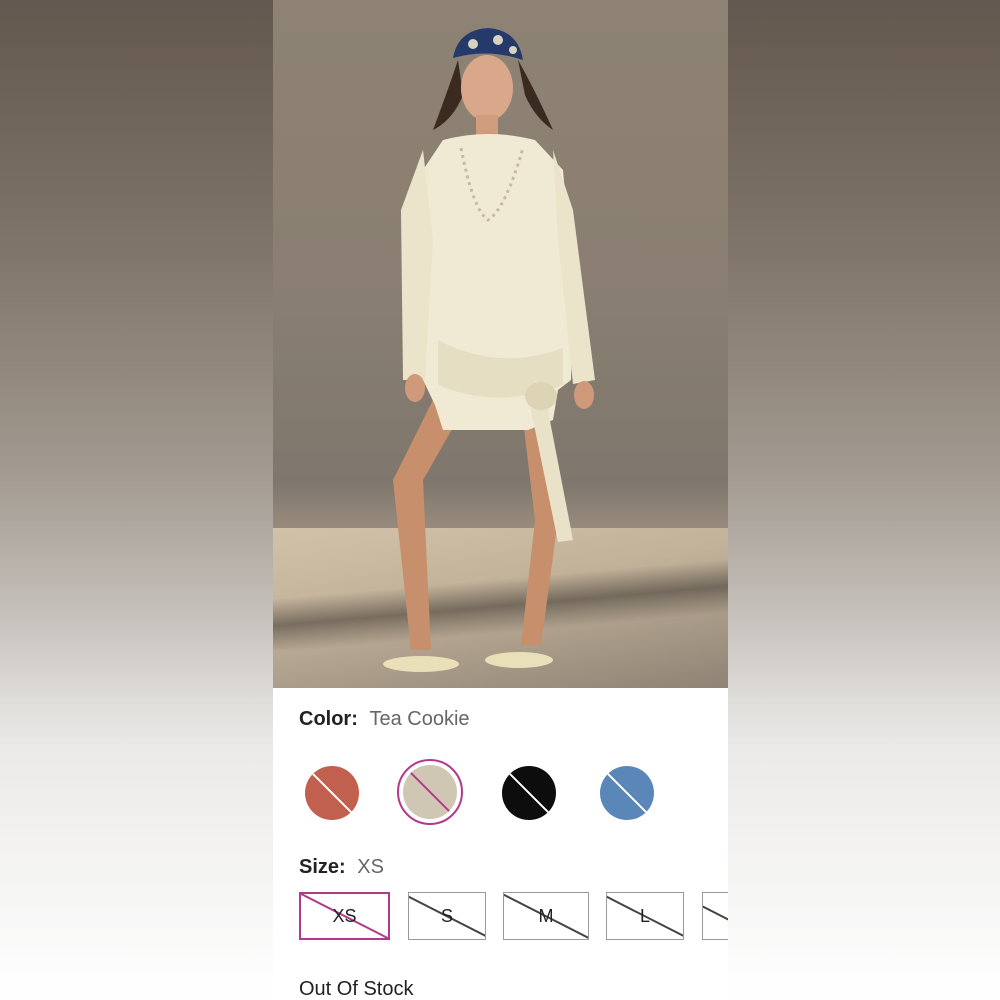 This screenshot has width=1000, height=1000. Describe the element at coordinates (328, 719) in the screenshot. I see `color-label: Color:` at that location.